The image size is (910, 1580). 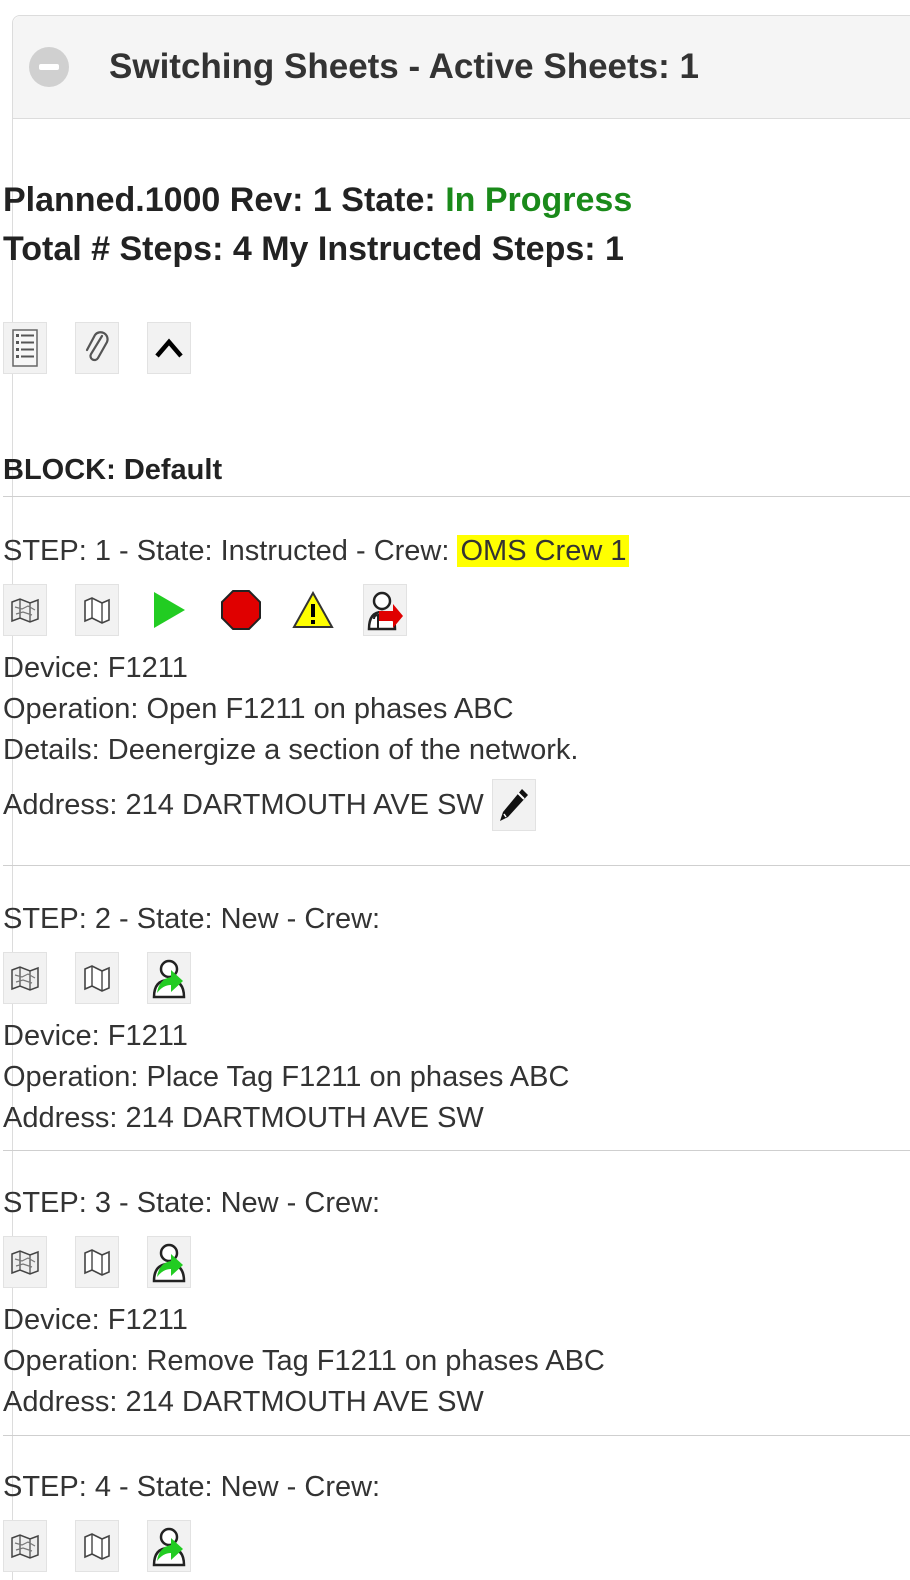 I want to click on warning-icon, so click(x=313, y=610).